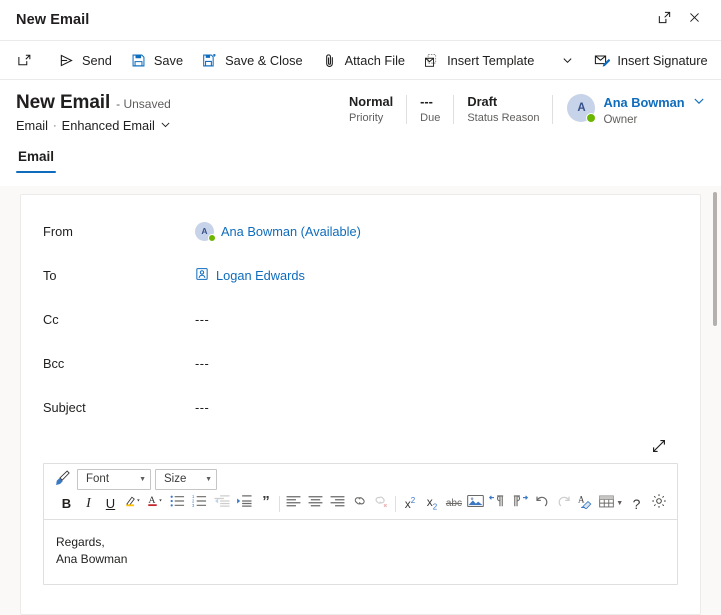 The width and height of the screenshot is (721, 615). I want to click on save-and-close-button: Save & Close, so click(252, 60).